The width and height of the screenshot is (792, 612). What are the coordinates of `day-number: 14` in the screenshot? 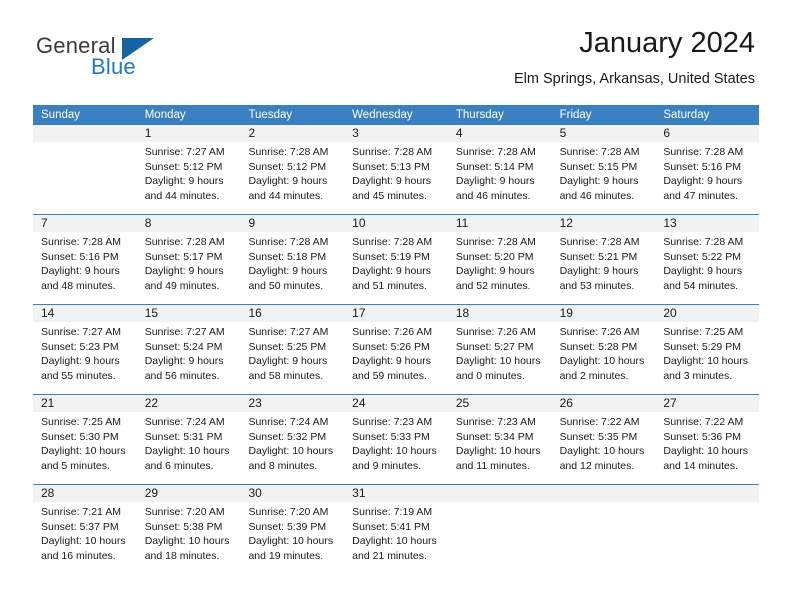 It's located at (85, 313).